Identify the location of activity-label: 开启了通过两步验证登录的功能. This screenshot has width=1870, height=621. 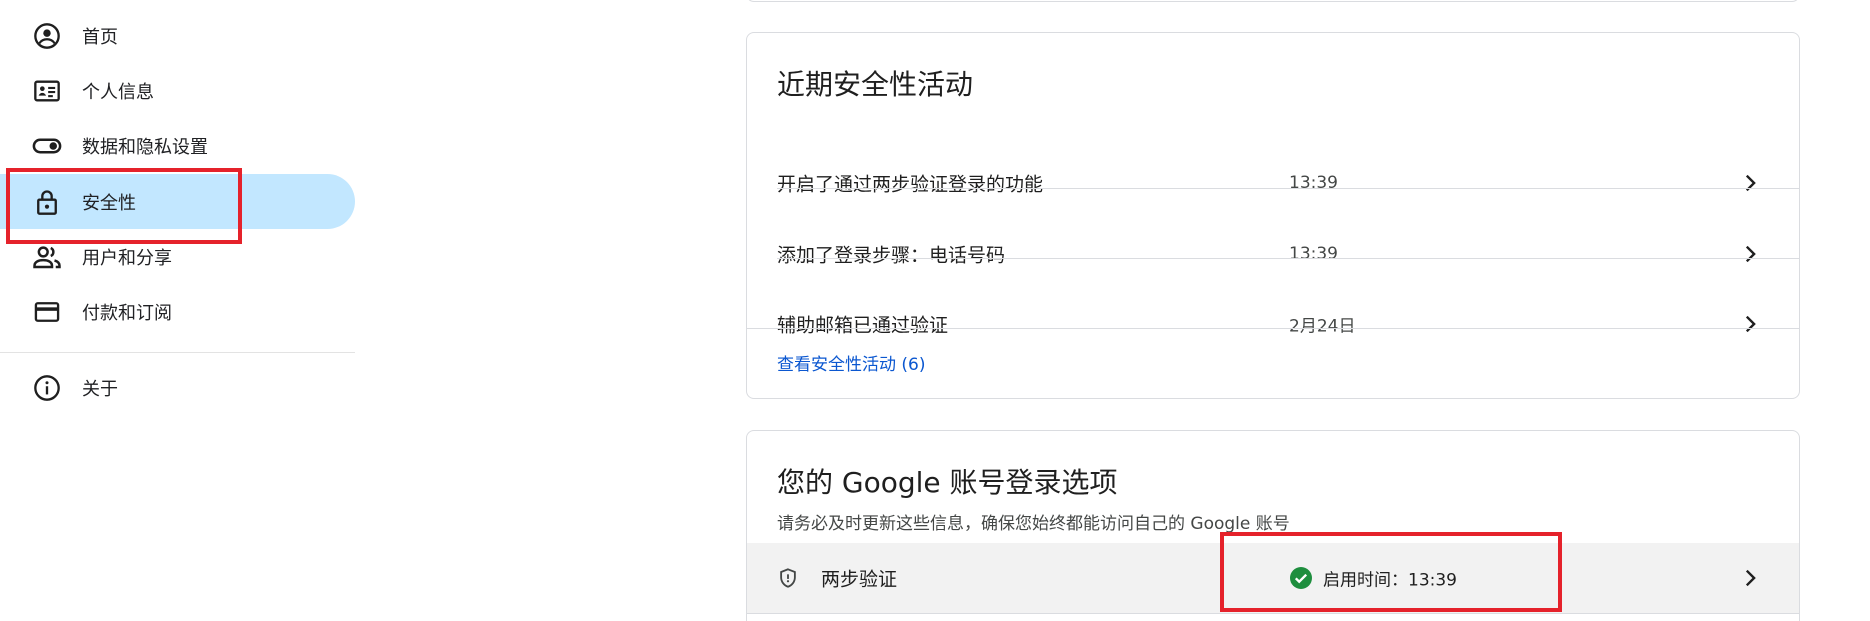
(910, 184).